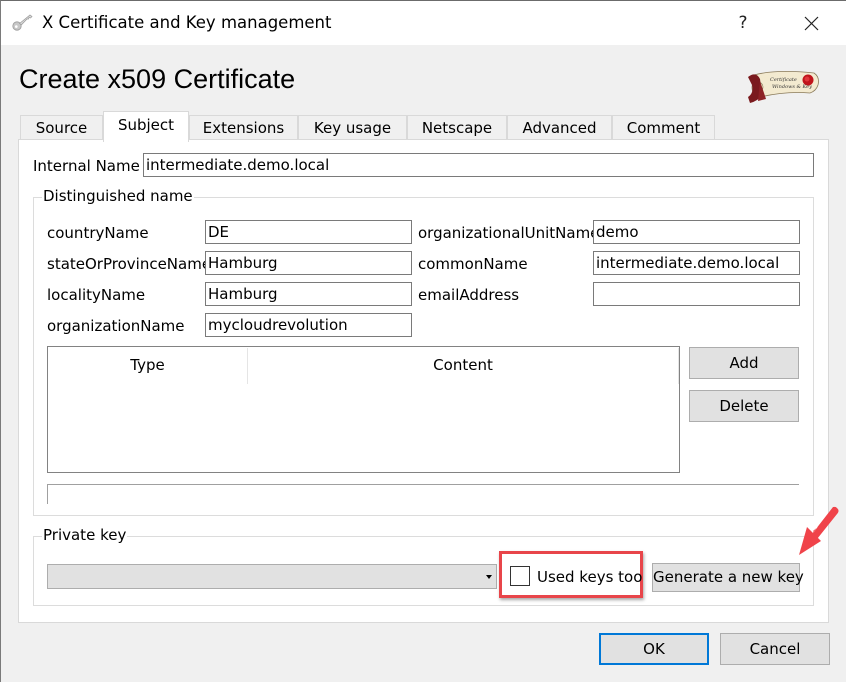  What do you see at coordinates (96, 295) in the screenshot?
I see `locality-label: localityName` at bounding box center [96, 295].